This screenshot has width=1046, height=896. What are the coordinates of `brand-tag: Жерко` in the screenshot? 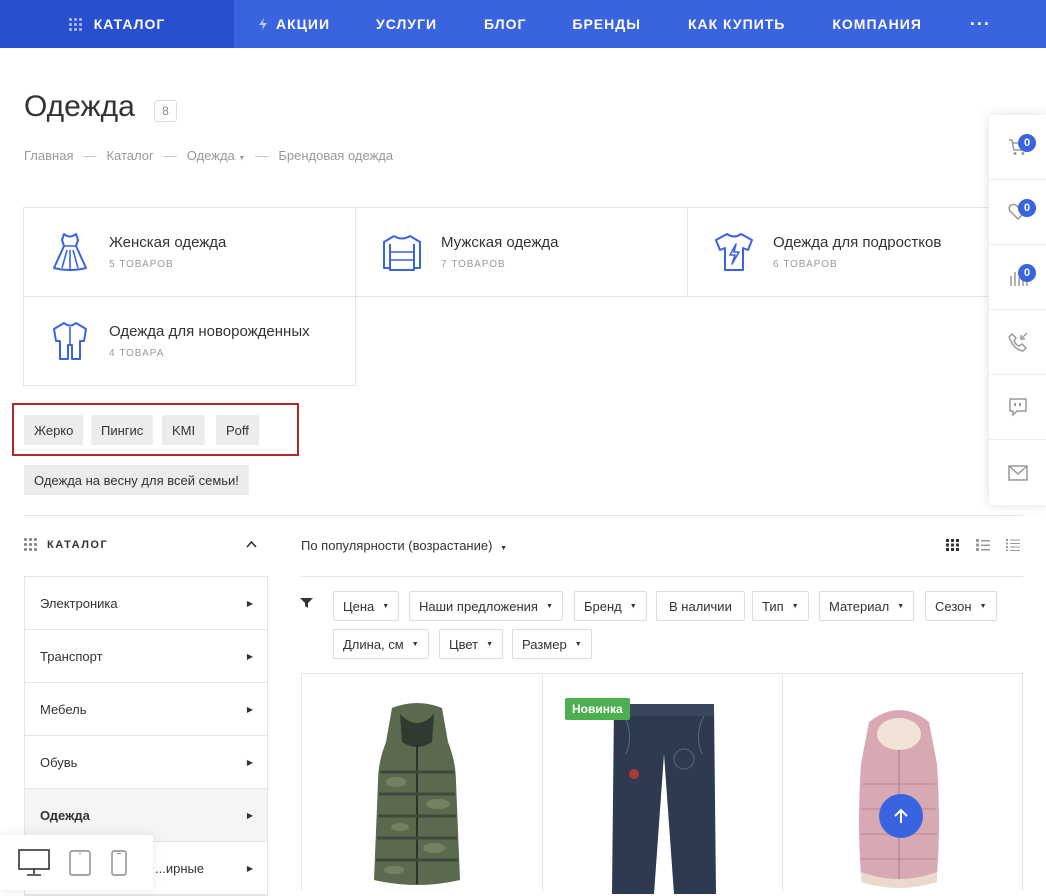 It's located at (54, 430).